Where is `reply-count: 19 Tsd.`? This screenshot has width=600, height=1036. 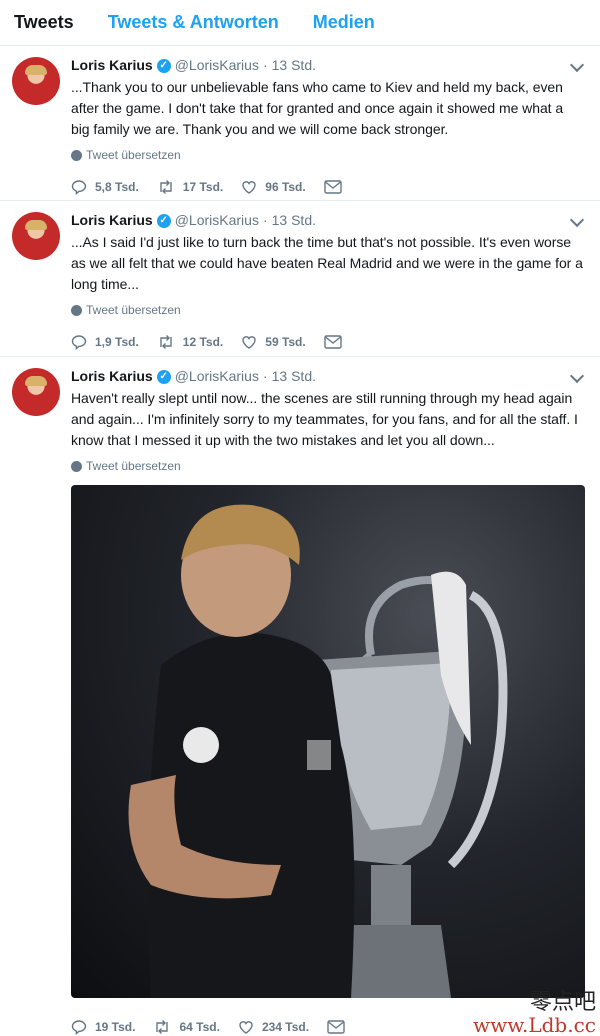 reply-count: 19 Tsd. is located at coordinates (115, 1027).